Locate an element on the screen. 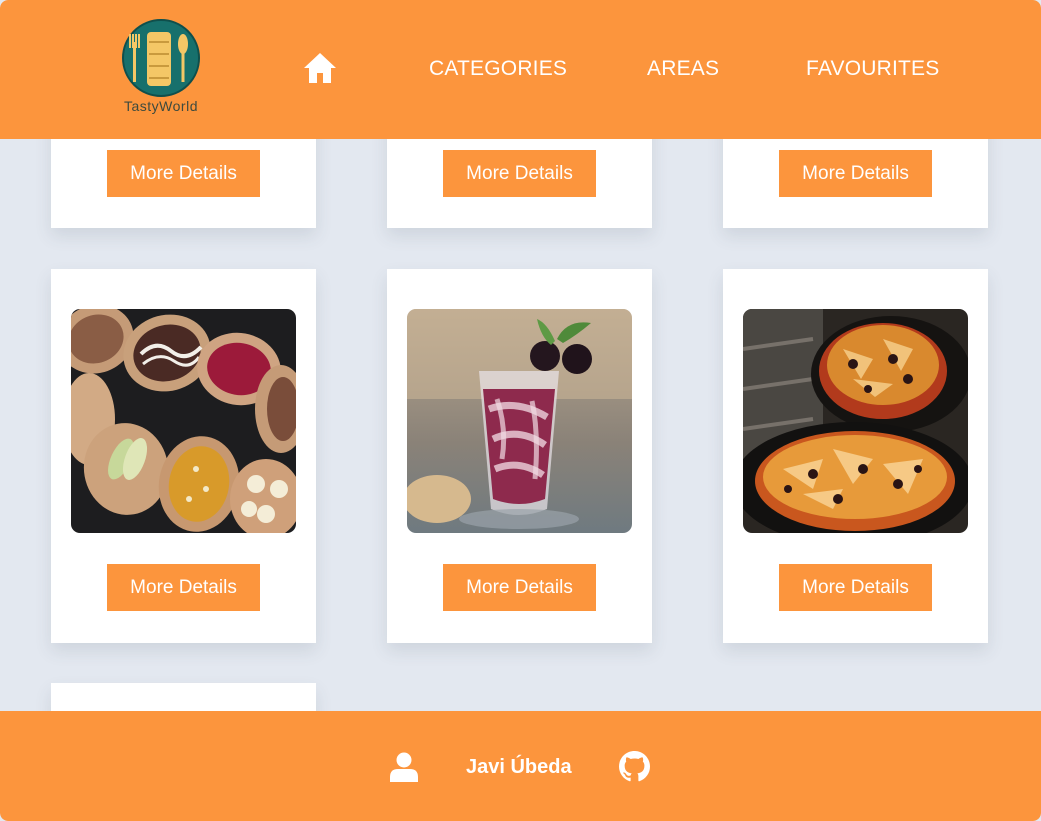 Image resolution: width=1041 pixels, height=821 pixels. logo: TastyWorld is located at coordinates (161, 69).